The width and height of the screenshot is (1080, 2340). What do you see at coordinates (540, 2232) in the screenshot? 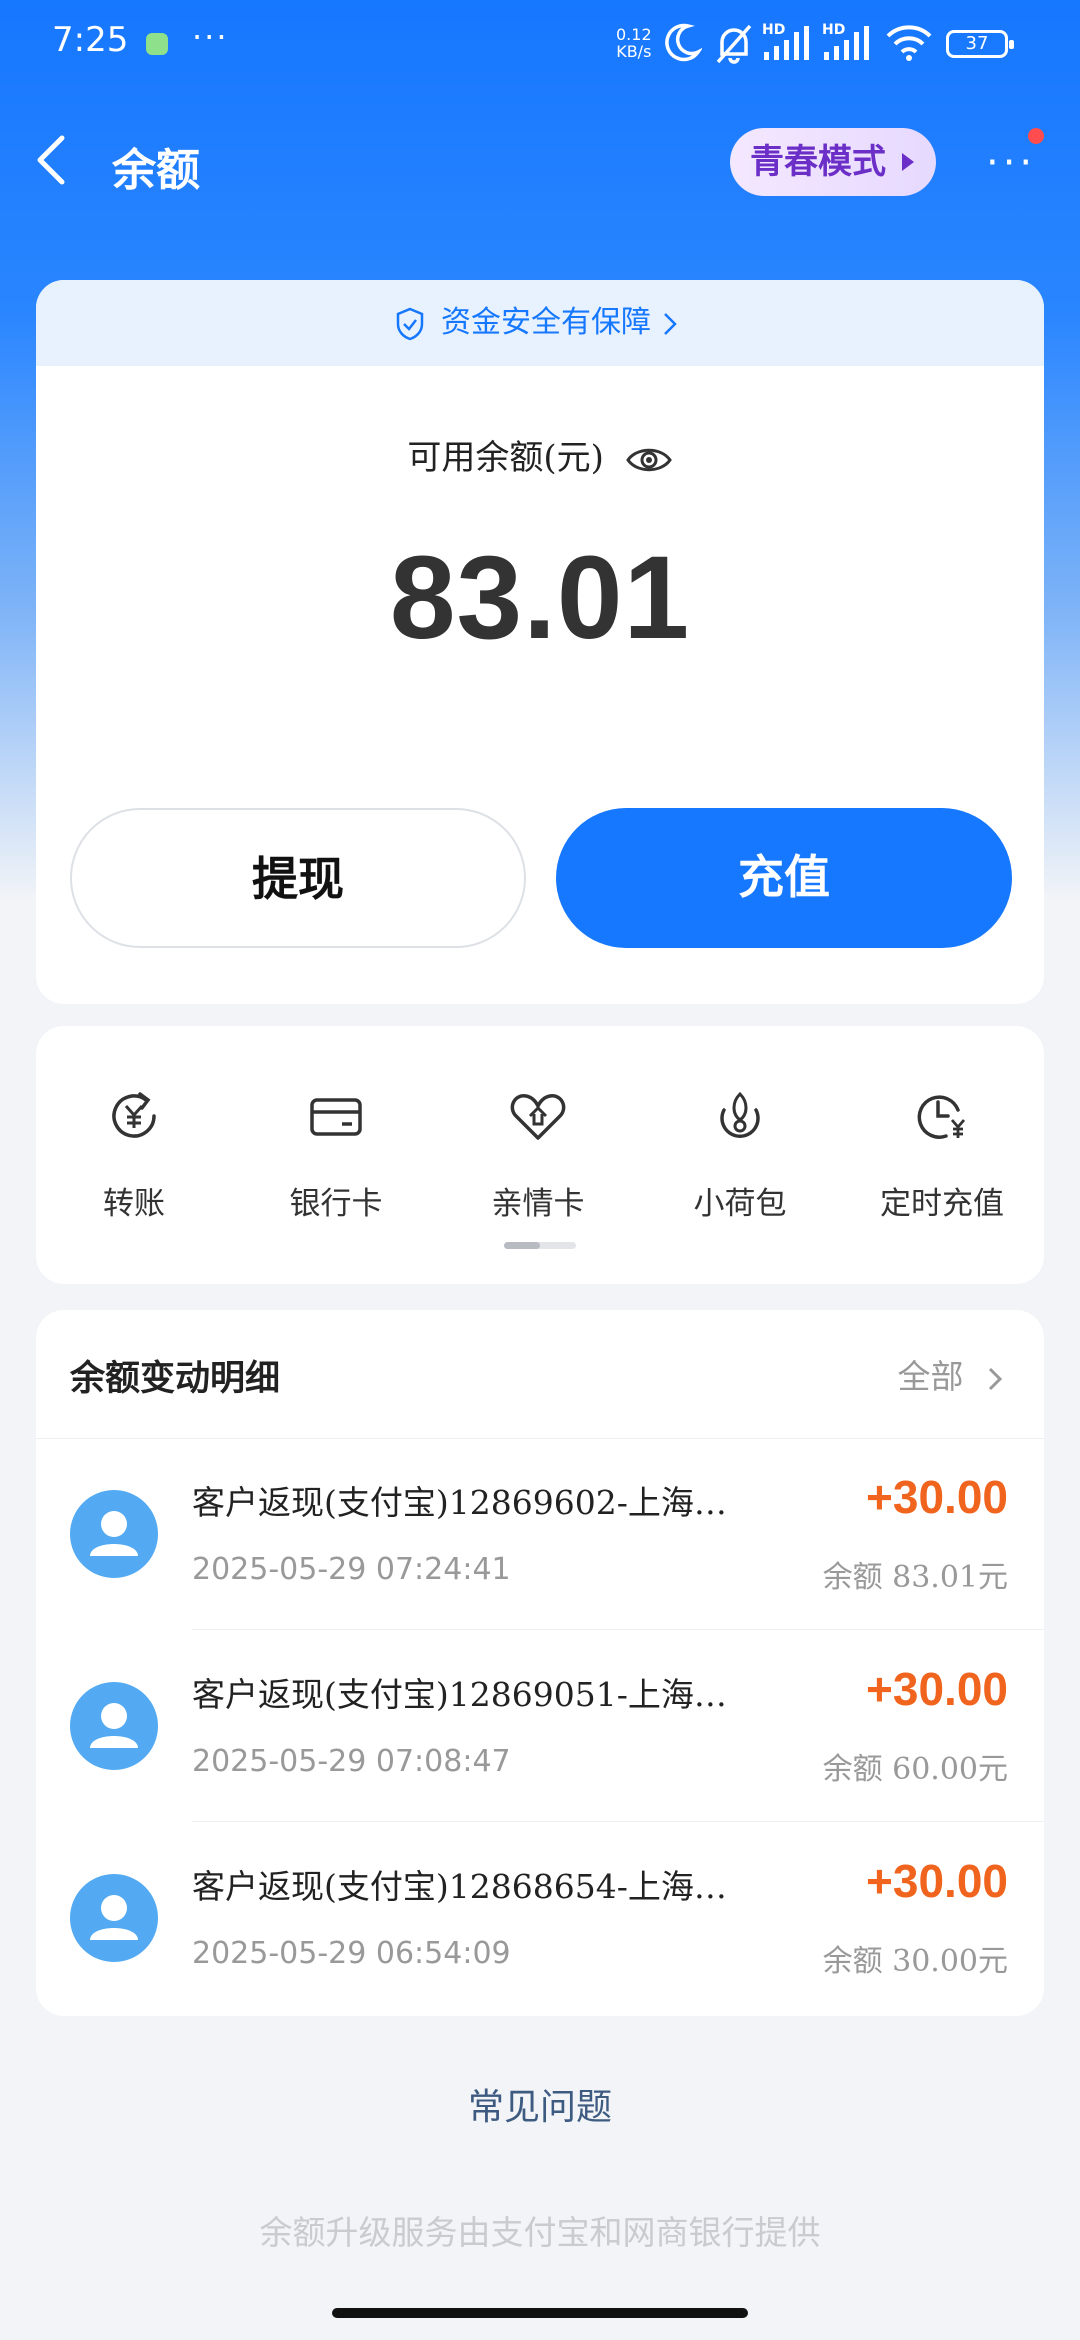
I see `footer-text: 余额升级服务由支付宝和网商银行提供` at bounding box center [540, 2232].